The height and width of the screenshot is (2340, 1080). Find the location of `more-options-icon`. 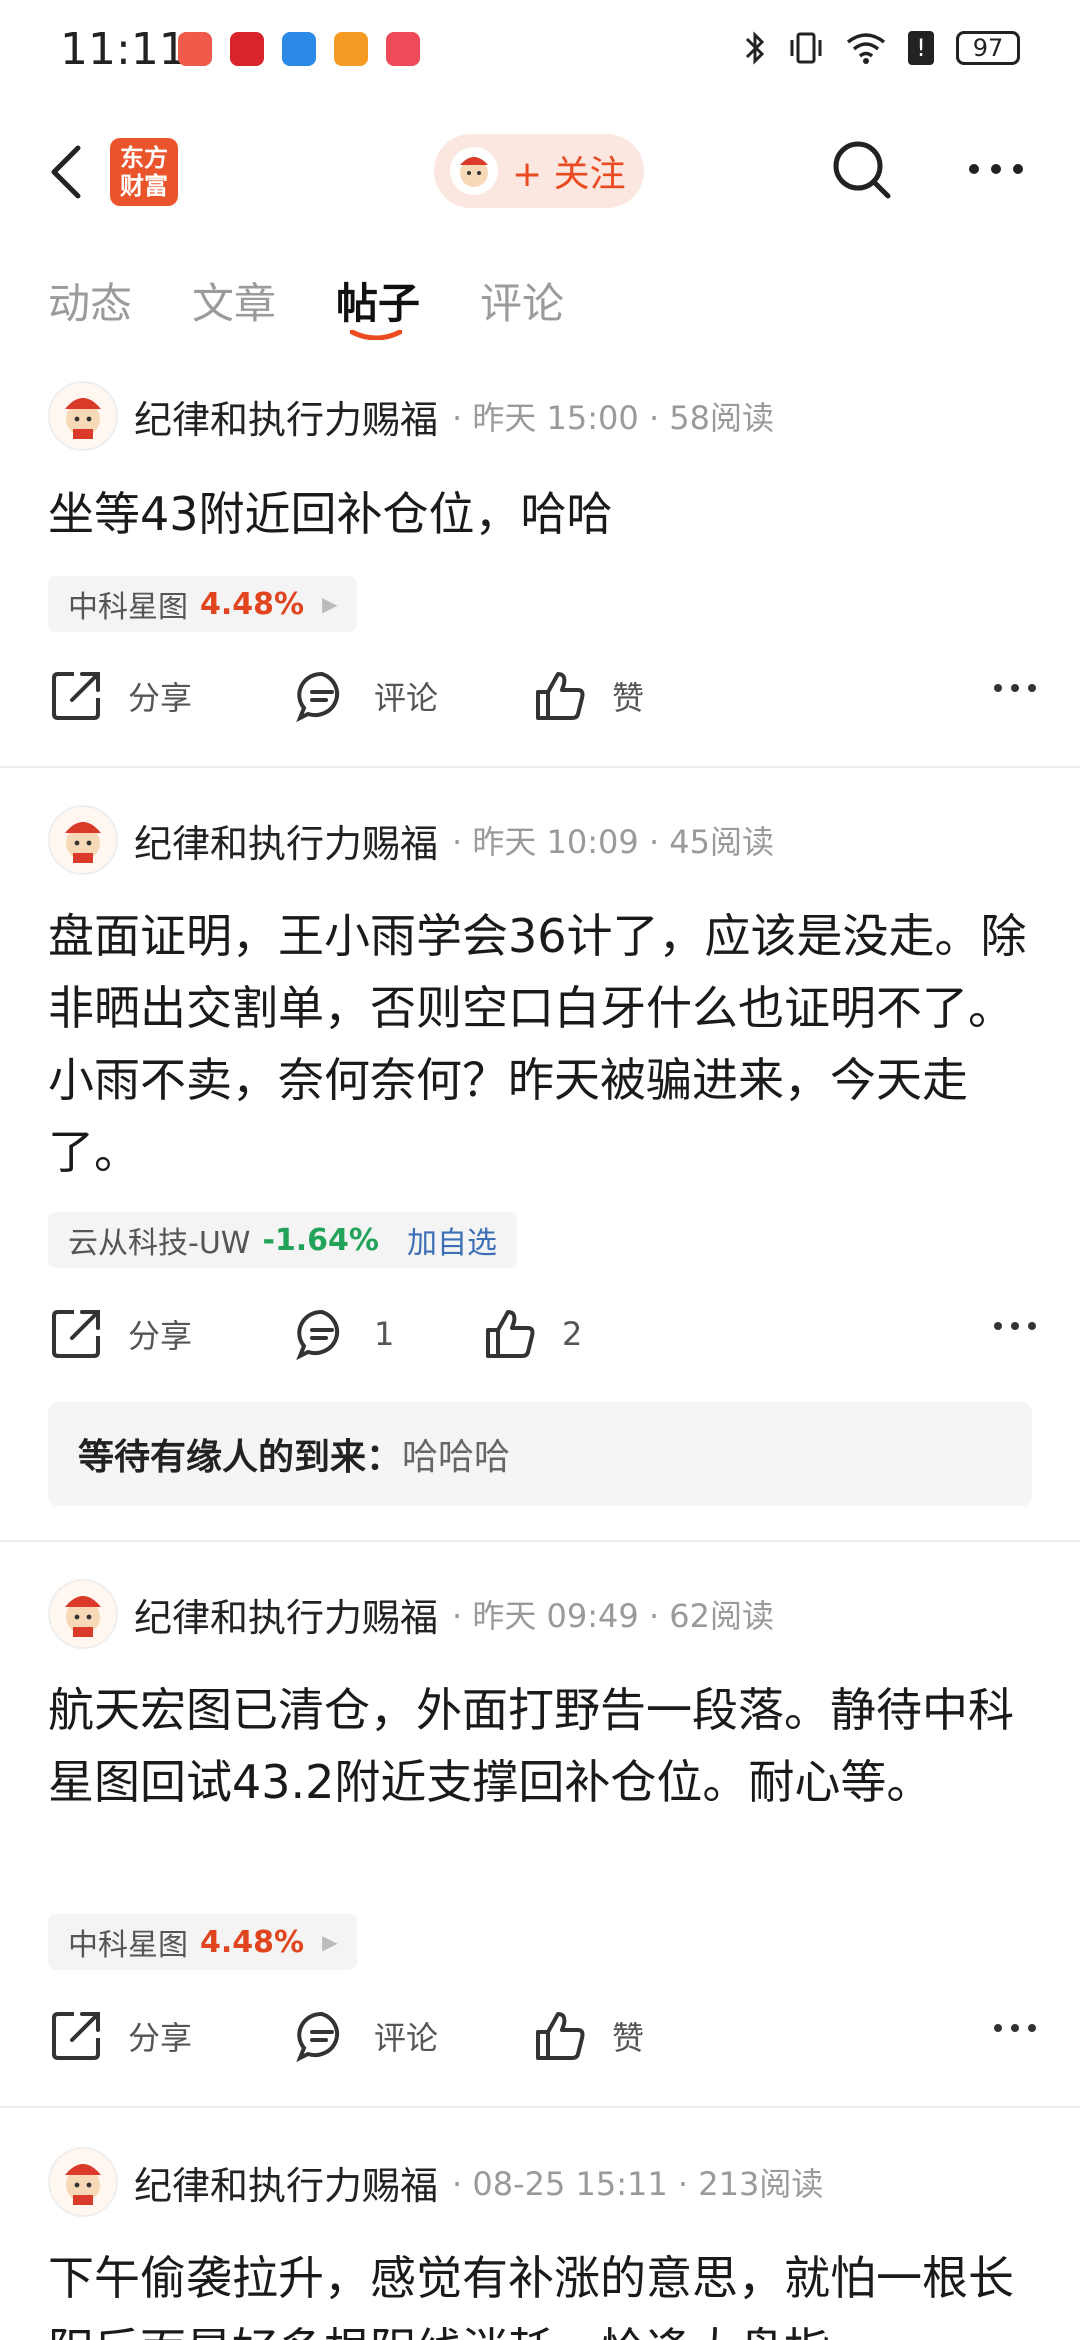

more-options-icon is located at coordinates (996, 169).